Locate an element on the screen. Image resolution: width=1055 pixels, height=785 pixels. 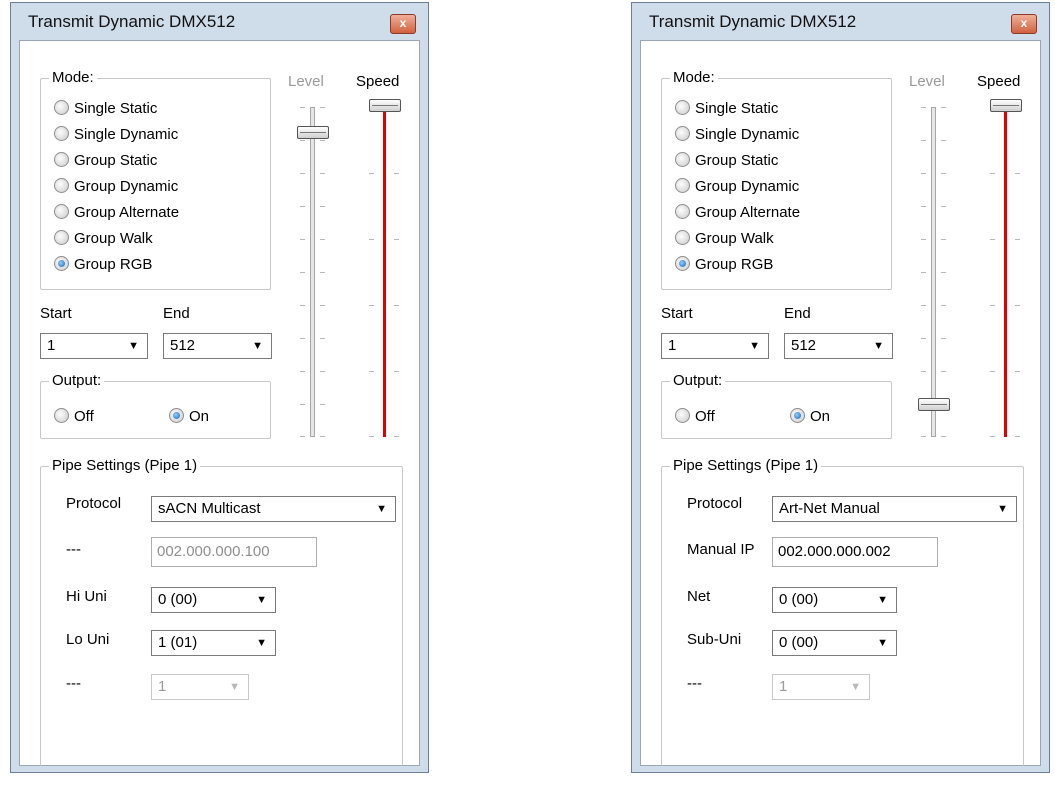
ip-field: 002.000.000.100 is located at coordinates (234, 552).